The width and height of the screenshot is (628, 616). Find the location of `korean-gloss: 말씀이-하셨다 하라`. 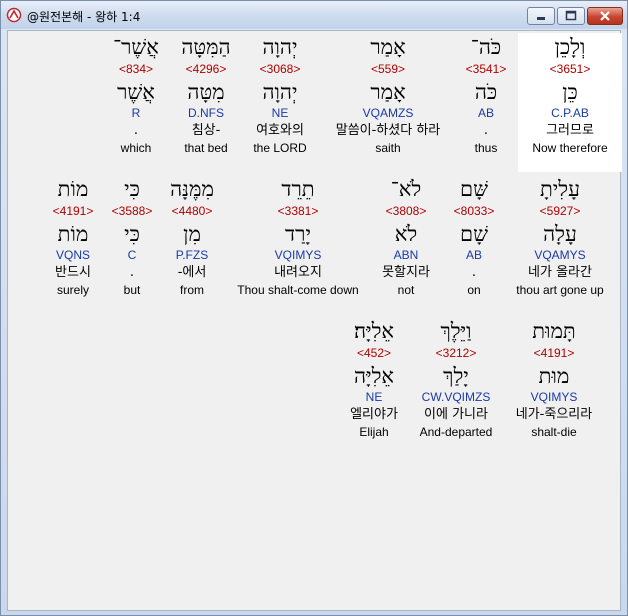

korean-gloss: 말씀이-하셨다 하라 is located at coordinates (388, 130).